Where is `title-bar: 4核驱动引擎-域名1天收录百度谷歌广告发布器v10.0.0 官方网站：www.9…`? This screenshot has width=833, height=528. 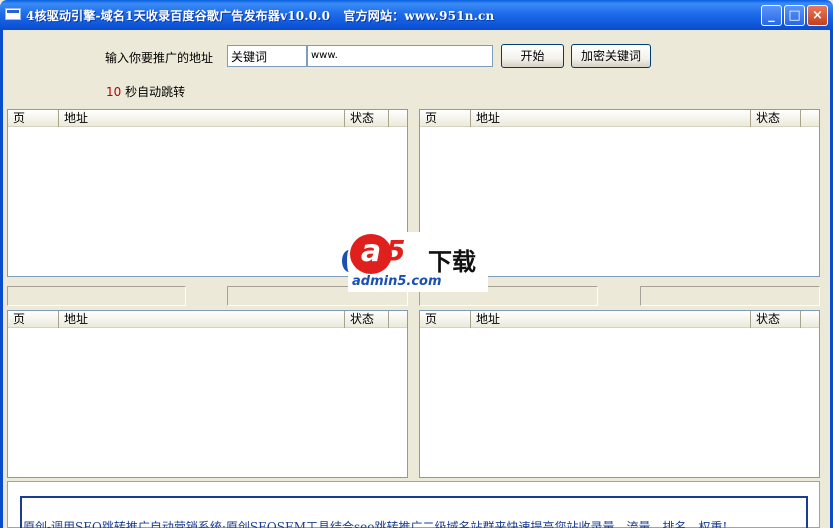 title-bar: 4核驱动引擎-域名1天收录百度谷歌广告发布器v10.0.0 官方网站：www.9… is located at coordinates (416, 15).